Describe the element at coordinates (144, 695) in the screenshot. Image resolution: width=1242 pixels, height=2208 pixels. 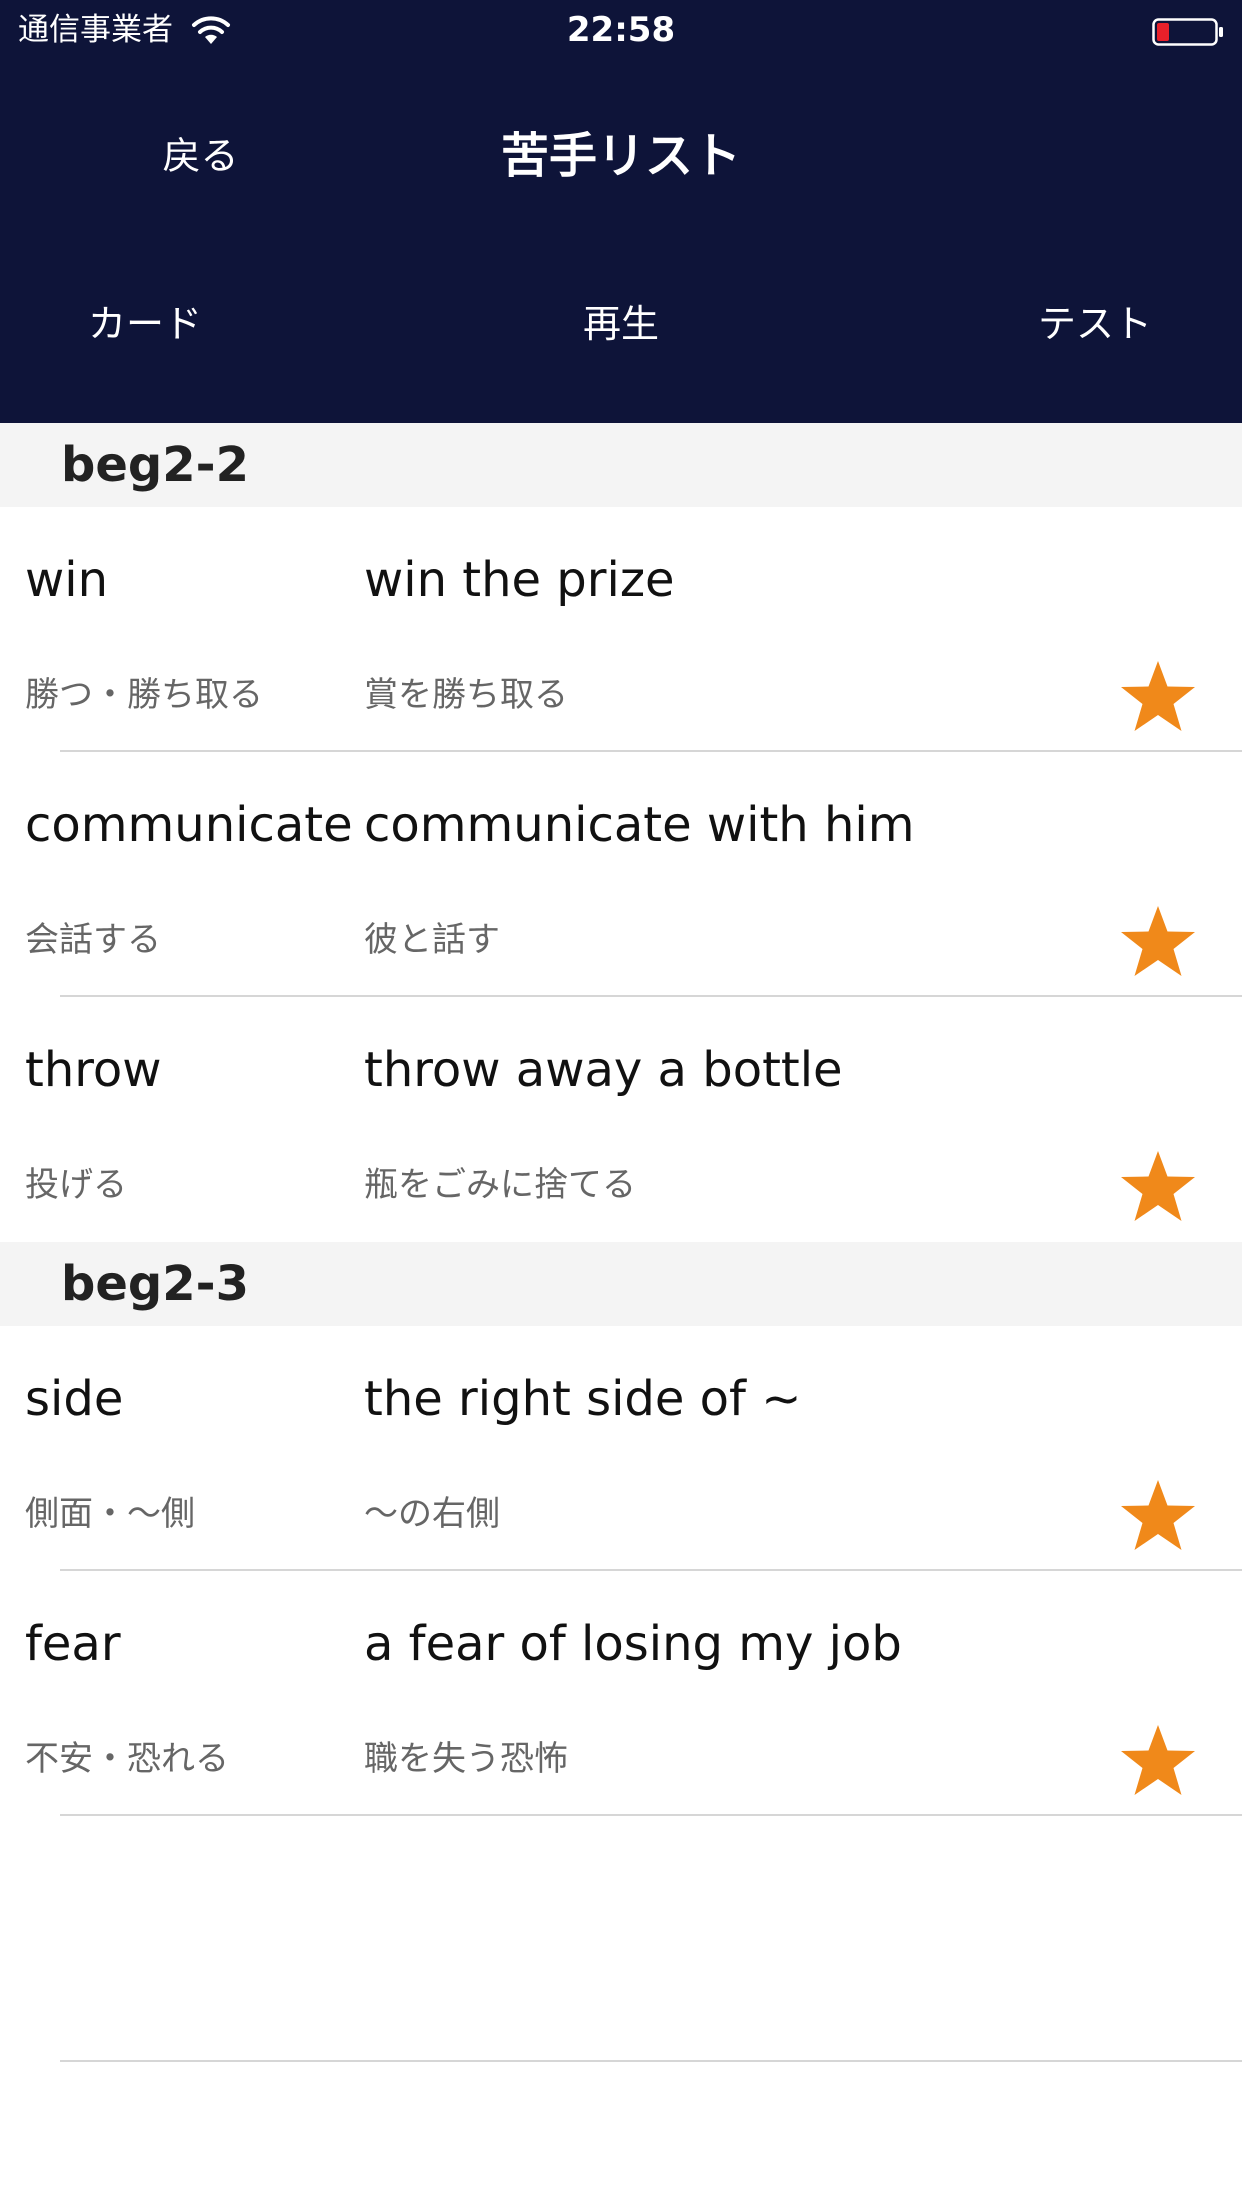
I see `word-meaning: 勝つ・勝ち取る` at that location.